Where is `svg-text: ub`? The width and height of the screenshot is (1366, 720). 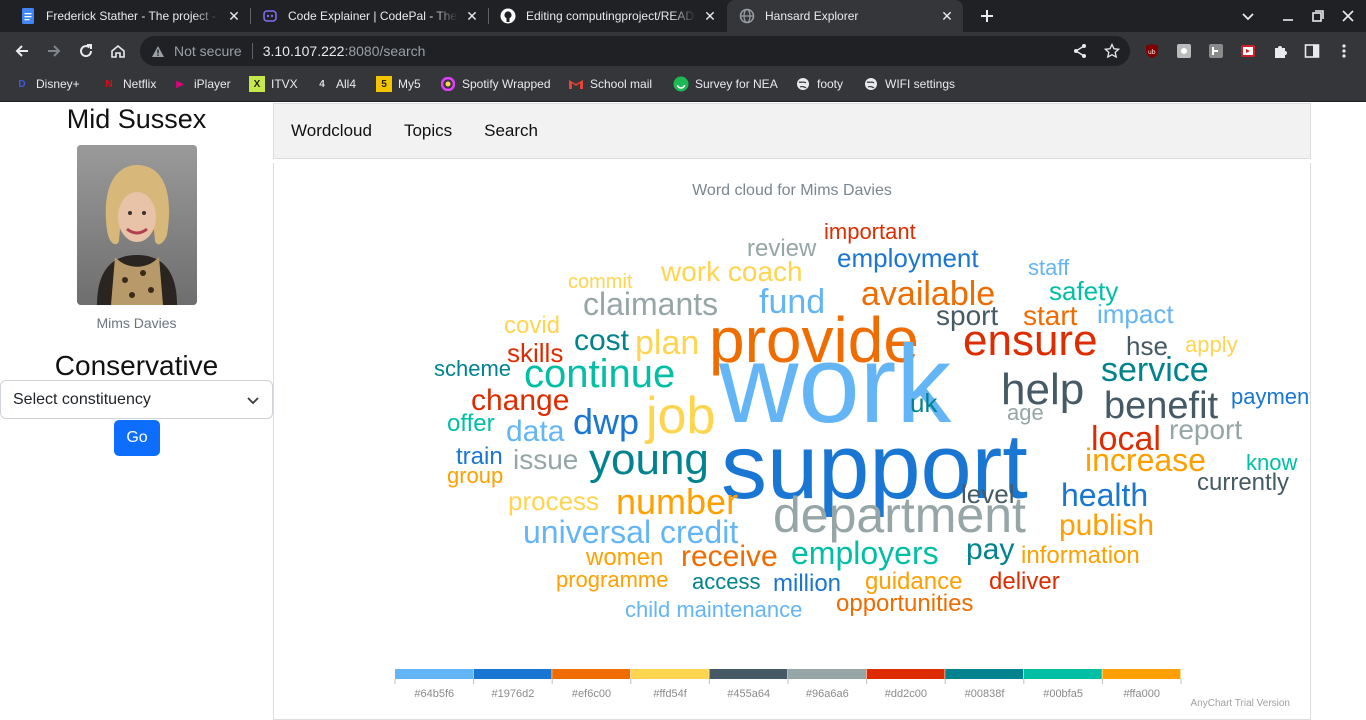 svg-text: ub is located at coordinates (1152, 52).